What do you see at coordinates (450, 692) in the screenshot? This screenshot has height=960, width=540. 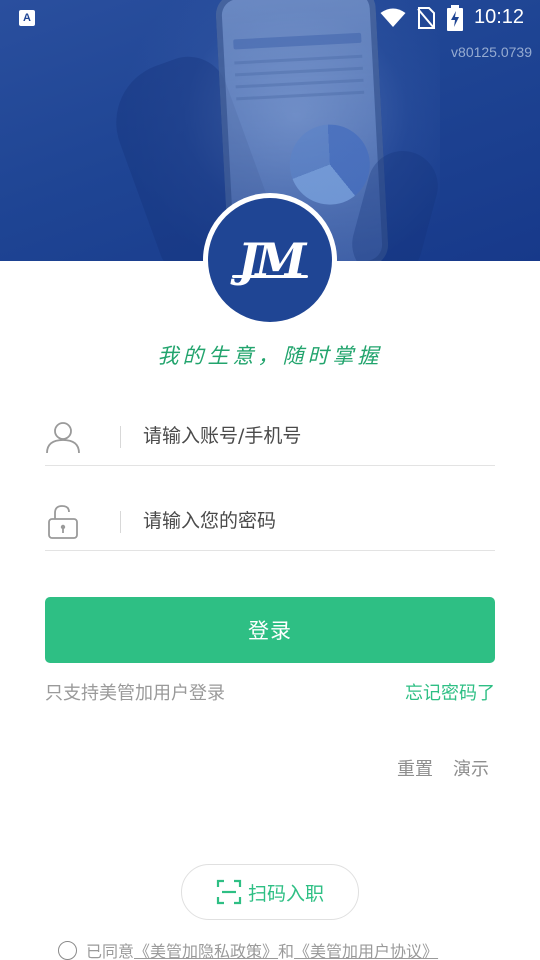 I see `forgot-password-link: 忘记密码了` at bounding box center [450, 692].